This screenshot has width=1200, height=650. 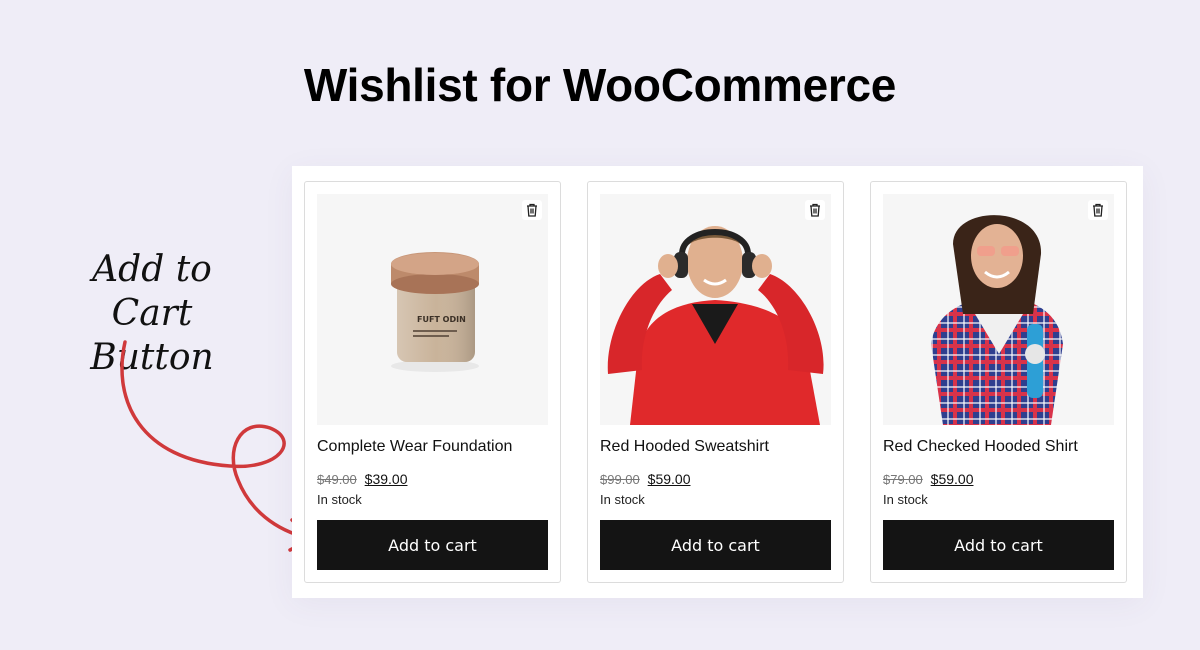 I want to click on price-row: $99.00 $59.00, so click(x=645, y=479).